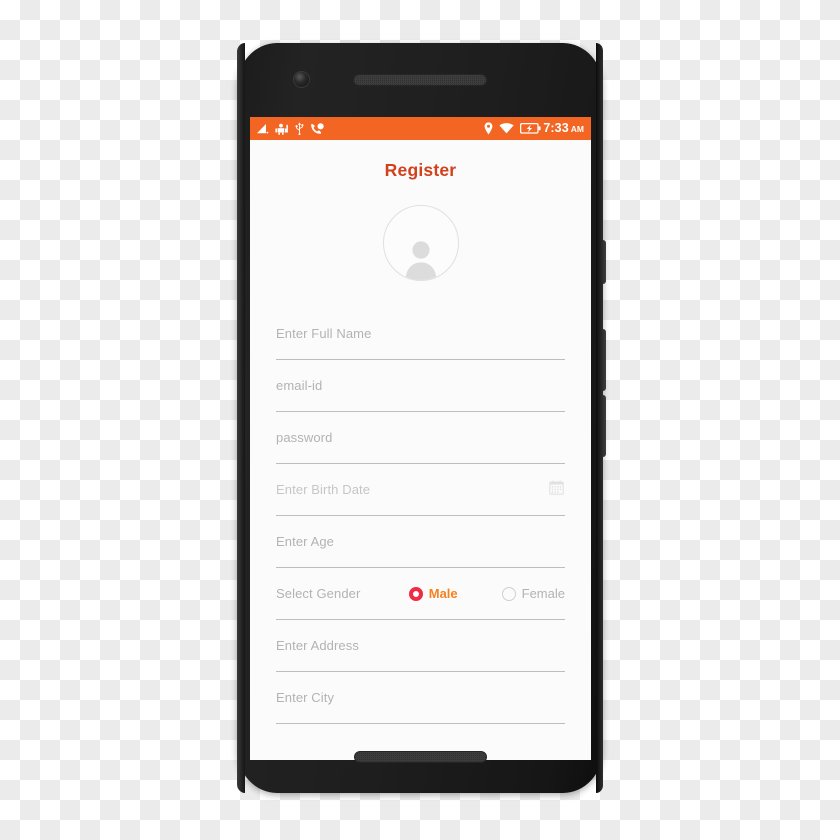  What do you see at coordinates (556, 490) in the screenshot?
I see `calendar-icon` at bounding box center [556, 490].